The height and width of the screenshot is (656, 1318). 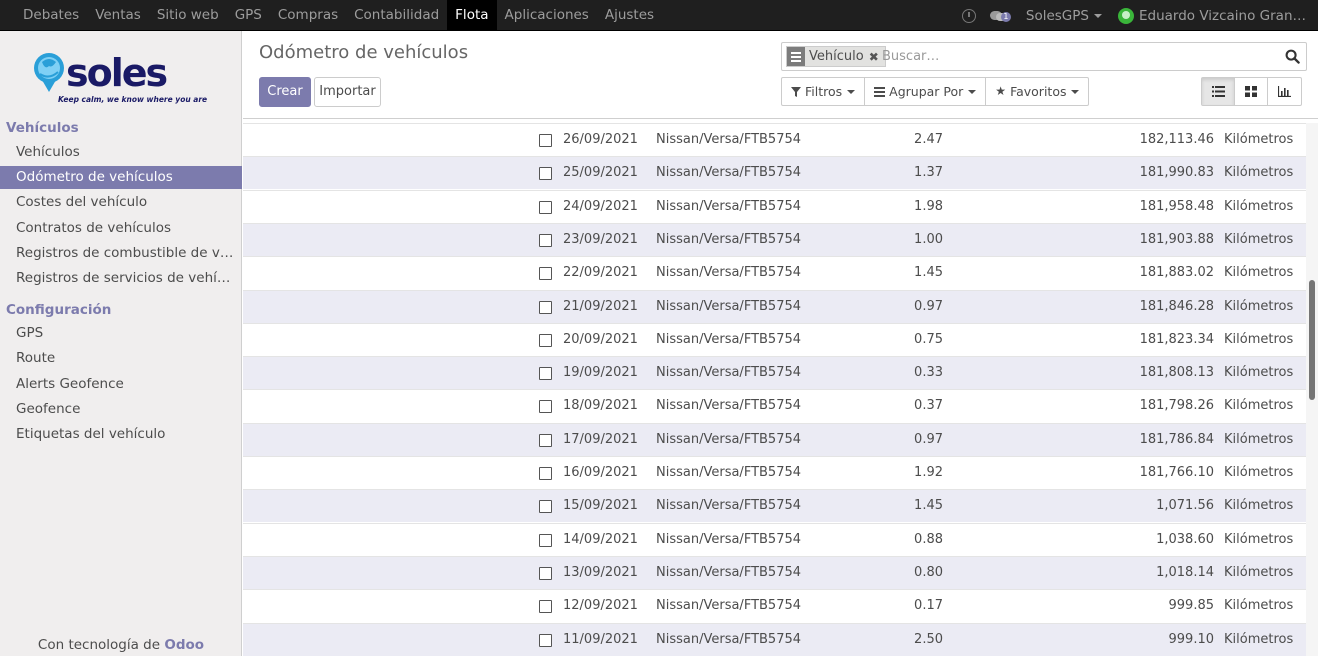 I want to click on company-switcher: SolesGPS, so click(x=1064, y=16).